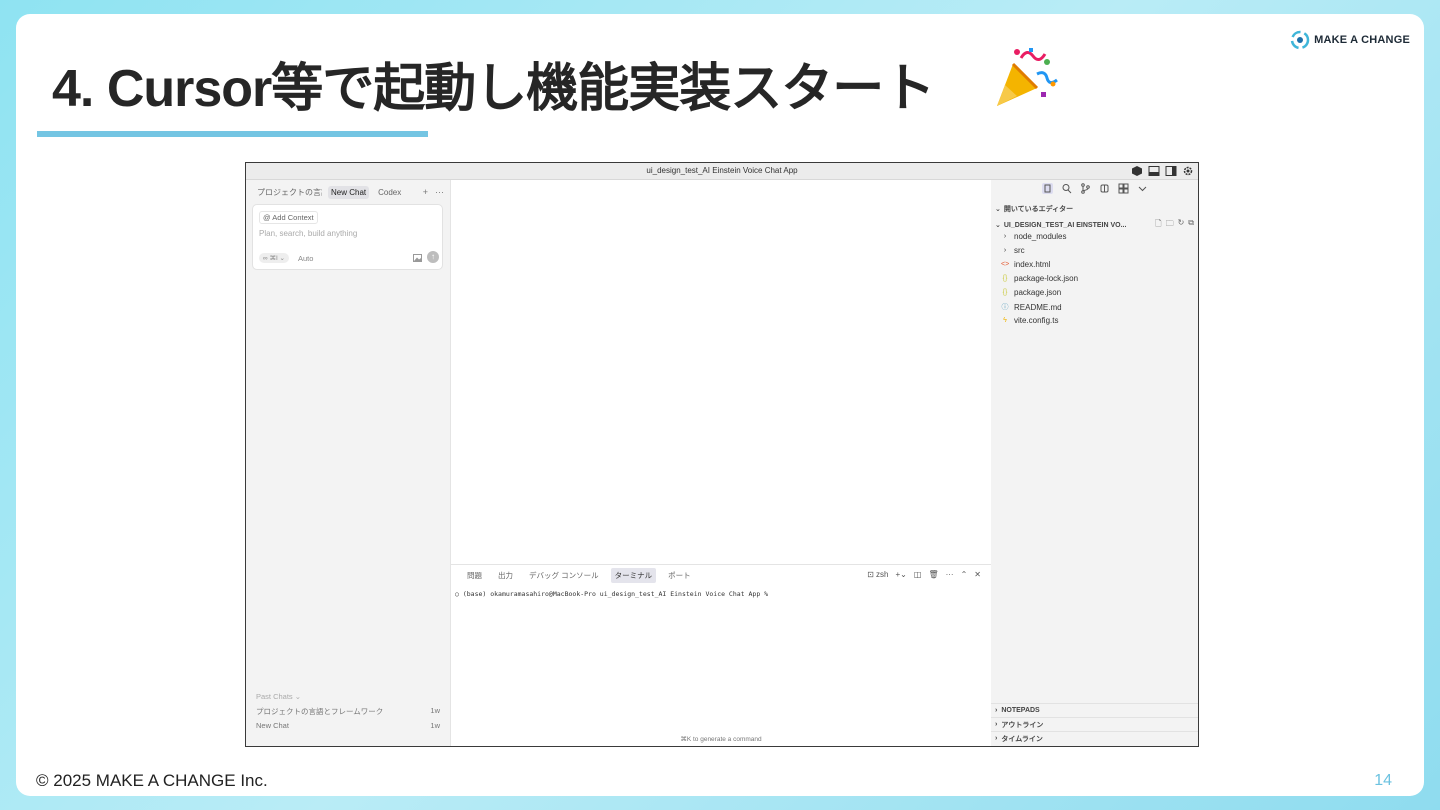  What do you see at coordinates (1383, 780) in the screenshot?
I see `page-number: 14` at bounding box center [1383, 780].